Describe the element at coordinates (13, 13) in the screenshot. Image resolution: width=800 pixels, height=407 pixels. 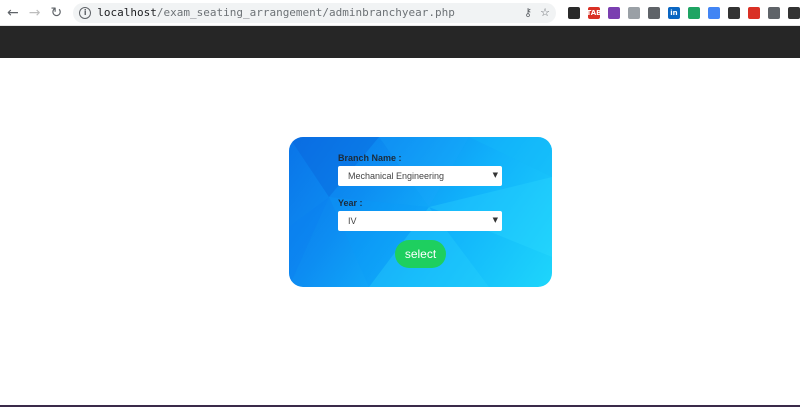
I see `back-arrow-icon: ←` at that location.